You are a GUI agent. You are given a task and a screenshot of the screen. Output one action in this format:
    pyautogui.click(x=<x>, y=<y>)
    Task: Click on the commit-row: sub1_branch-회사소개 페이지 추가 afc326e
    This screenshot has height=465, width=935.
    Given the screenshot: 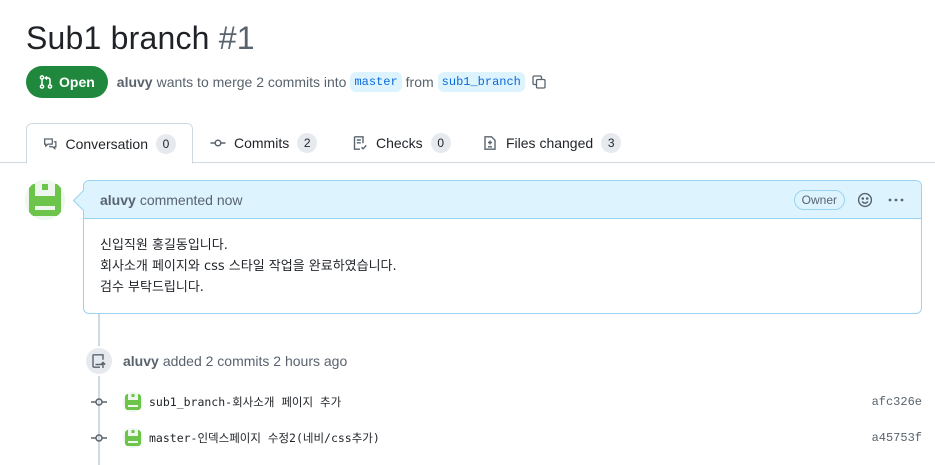 What is the action you would take?
    pyautogui.click(x=506, y=402)
    